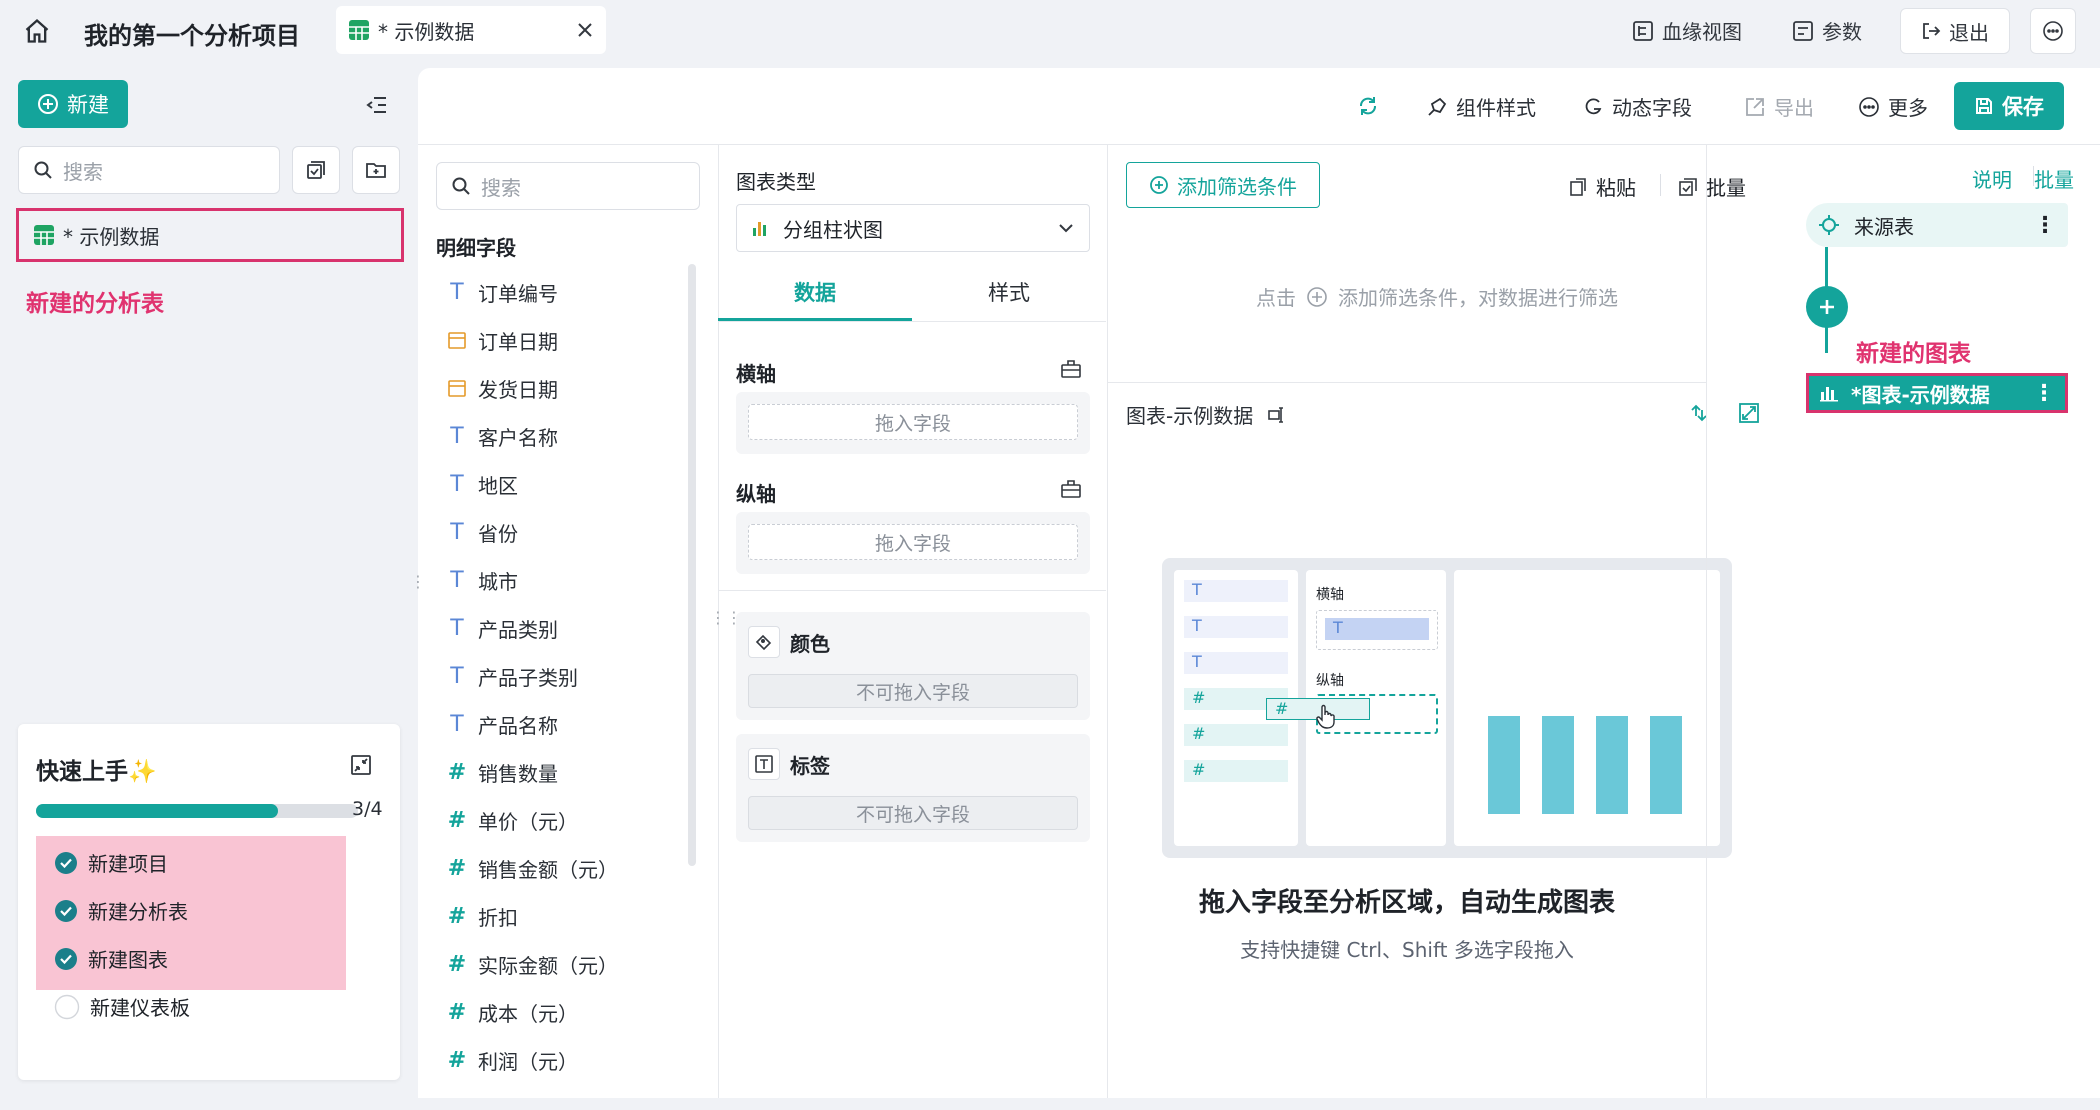  Describe the element at coordinates (1637, 106) in the screenshot. I see `dynamic-field-button: 动态字段` at that location.